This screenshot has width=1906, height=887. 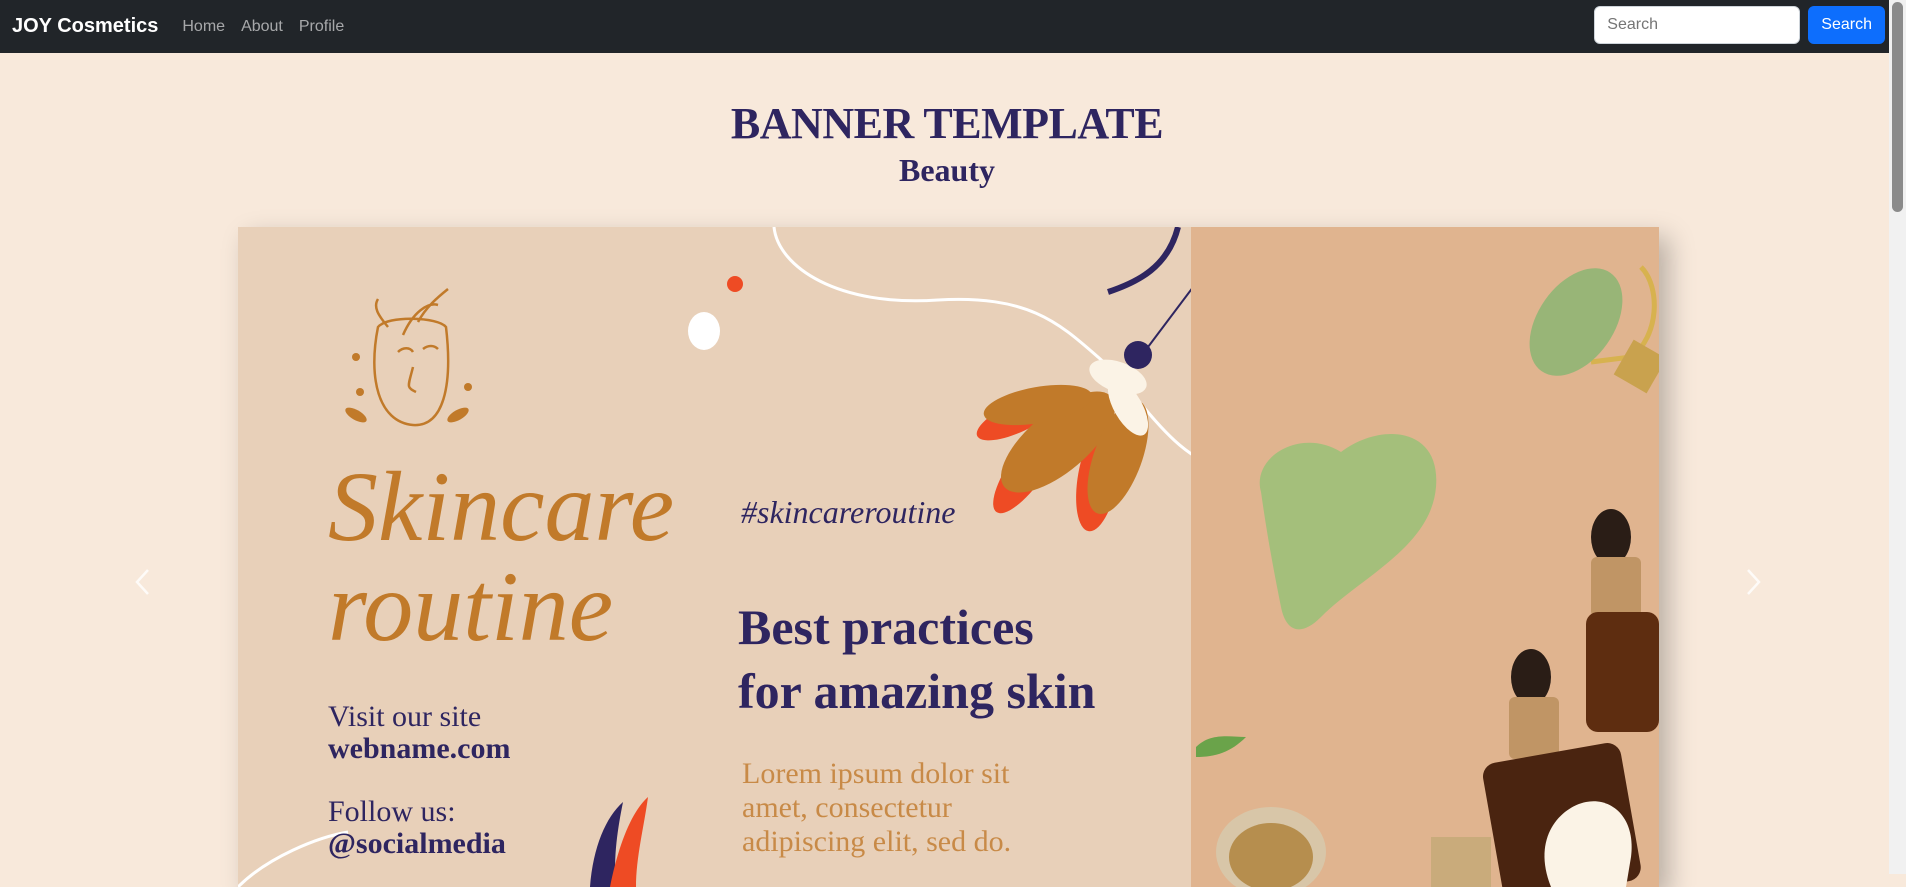 What do you see at coordinates (1697, 25) in the screenshot?
I see `search-input` at bounding box center [1697, 25].